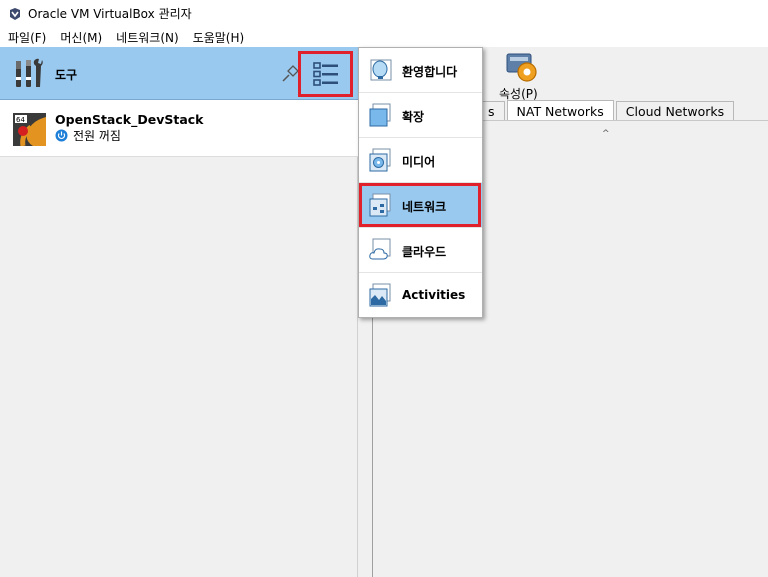 The width and height of the screenshot is (768, 577). Describe the element at coordinates (606, 134) in the screenshot. I see `sort-indicator-icon: ^` at that location.